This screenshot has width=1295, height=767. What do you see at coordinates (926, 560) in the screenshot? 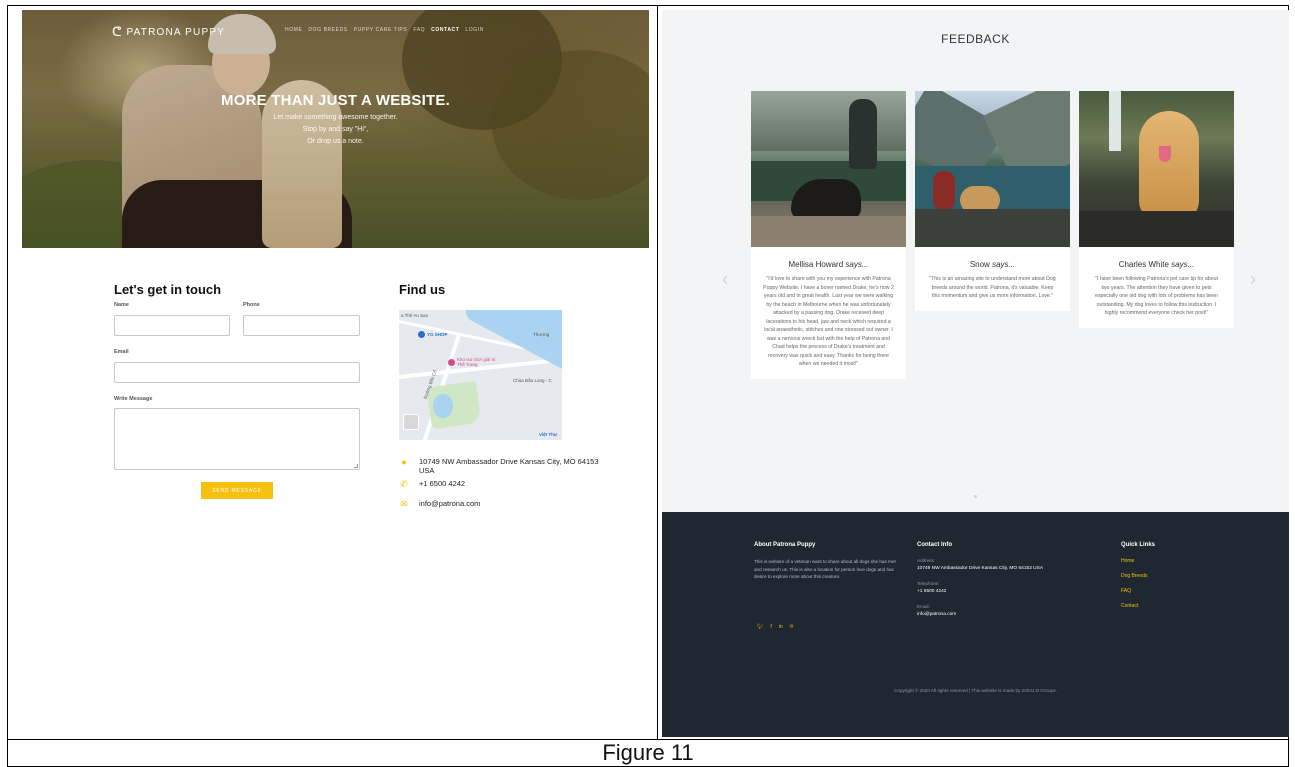
I see `footer-address-label: Address:` at bounding box center [926, 560].